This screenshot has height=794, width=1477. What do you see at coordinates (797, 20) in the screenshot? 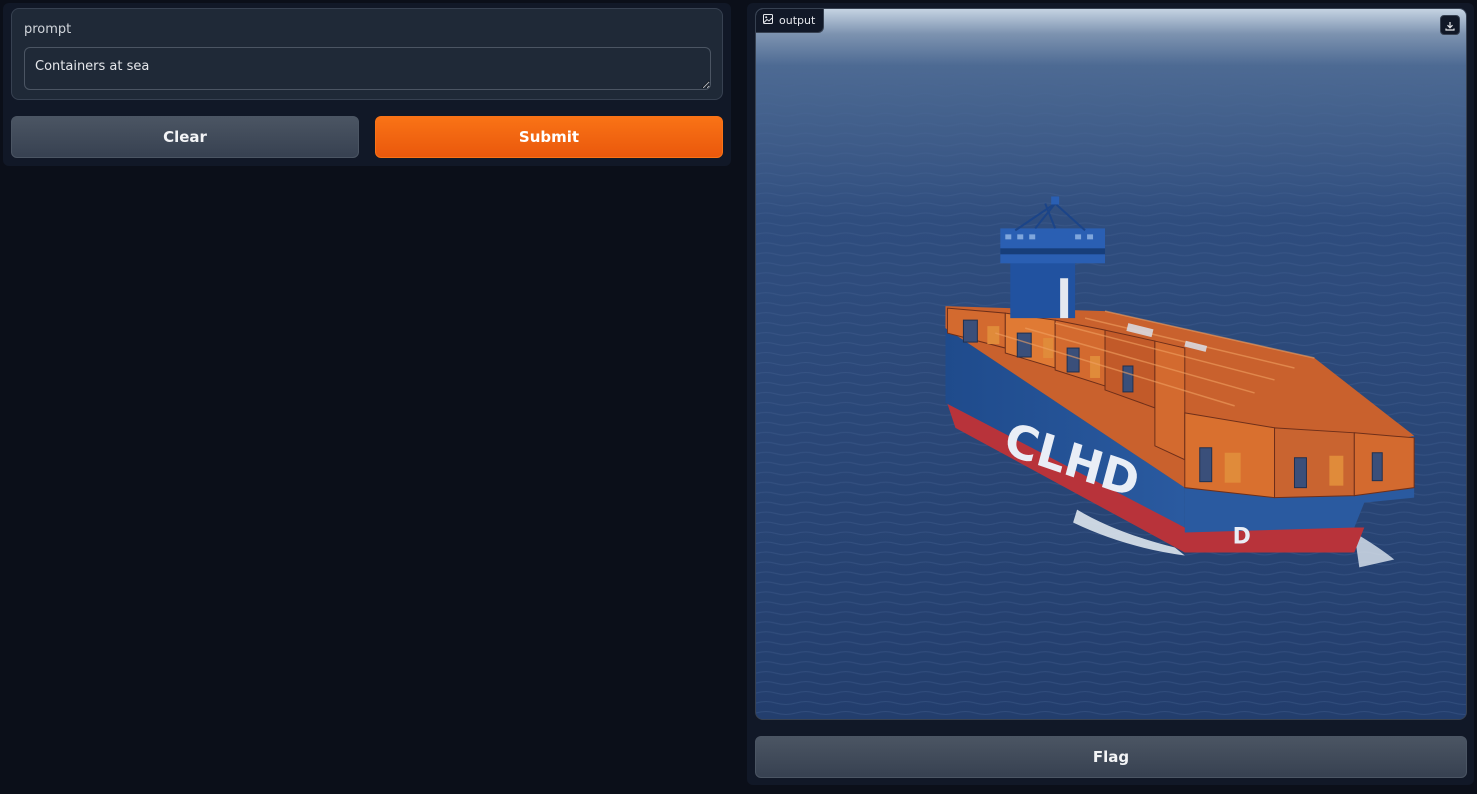
I see `output-label: output` at bounding box center [797, 20].